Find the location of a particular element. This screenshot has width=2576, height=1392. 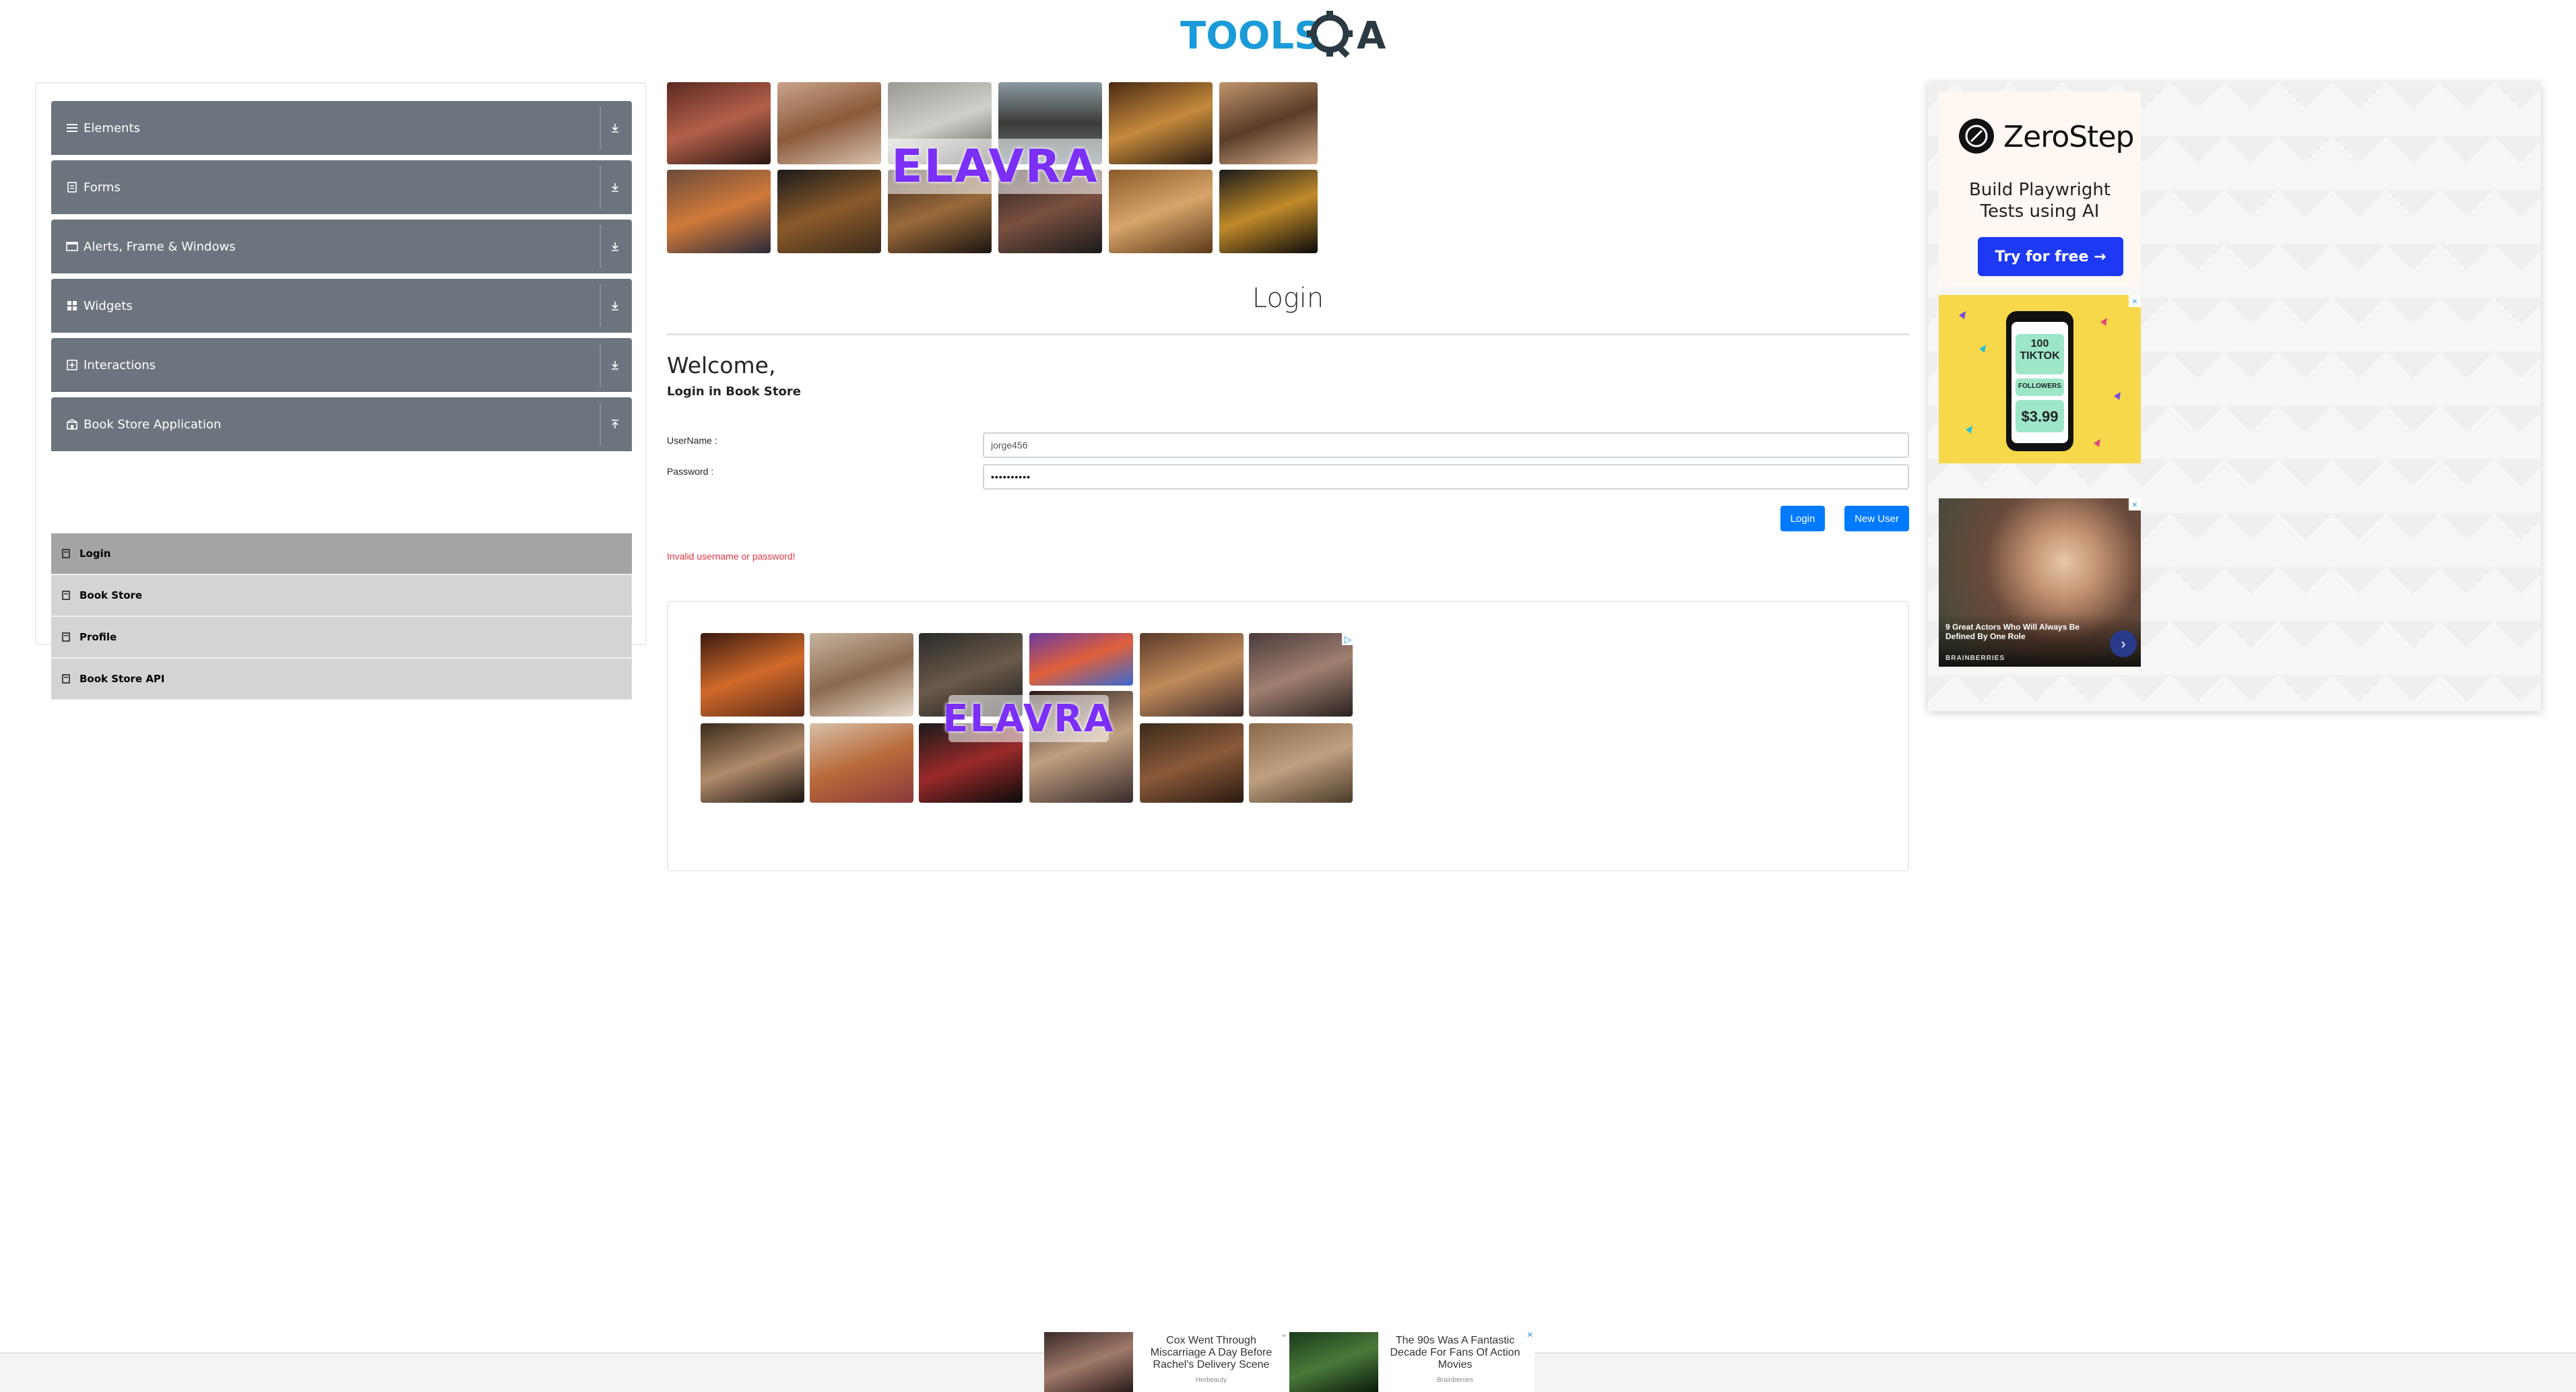

divider is located at coordinates (1288, 334).